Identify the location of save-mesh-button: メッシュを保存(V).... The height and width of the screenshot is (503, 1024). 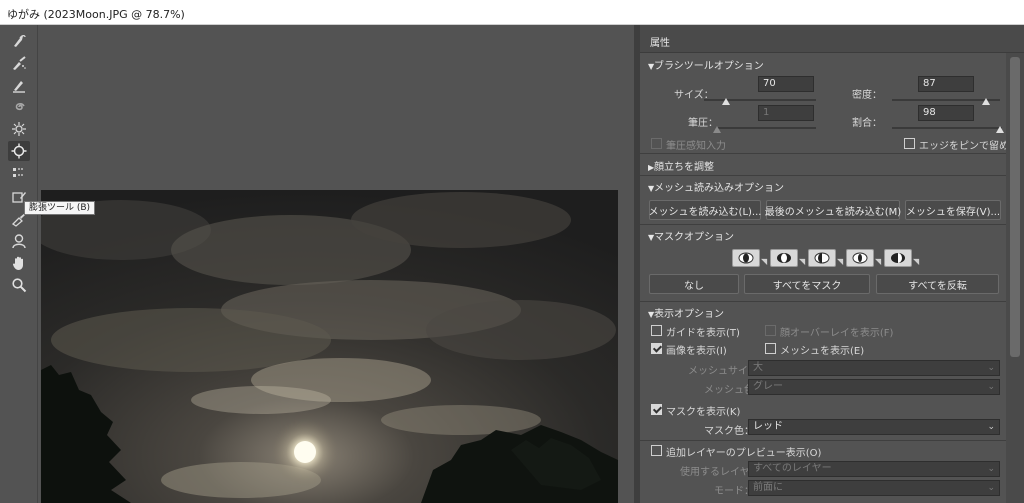
(953, 210).